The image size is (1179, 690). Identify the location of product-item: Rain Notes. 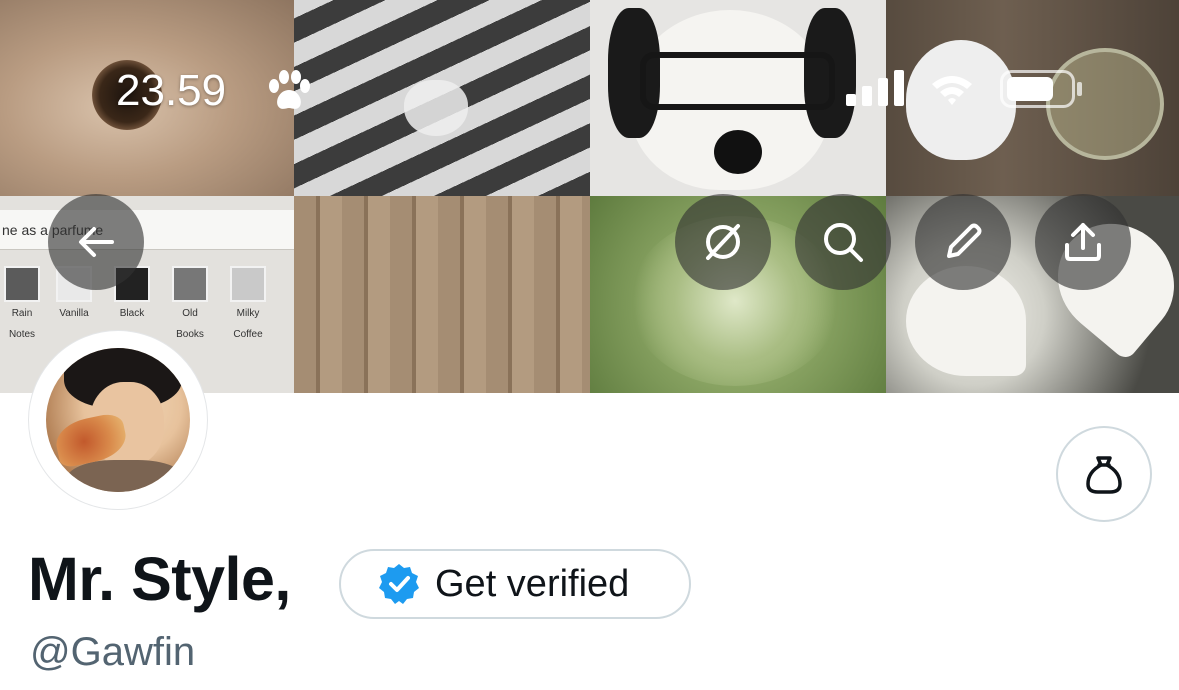
(22, 316).